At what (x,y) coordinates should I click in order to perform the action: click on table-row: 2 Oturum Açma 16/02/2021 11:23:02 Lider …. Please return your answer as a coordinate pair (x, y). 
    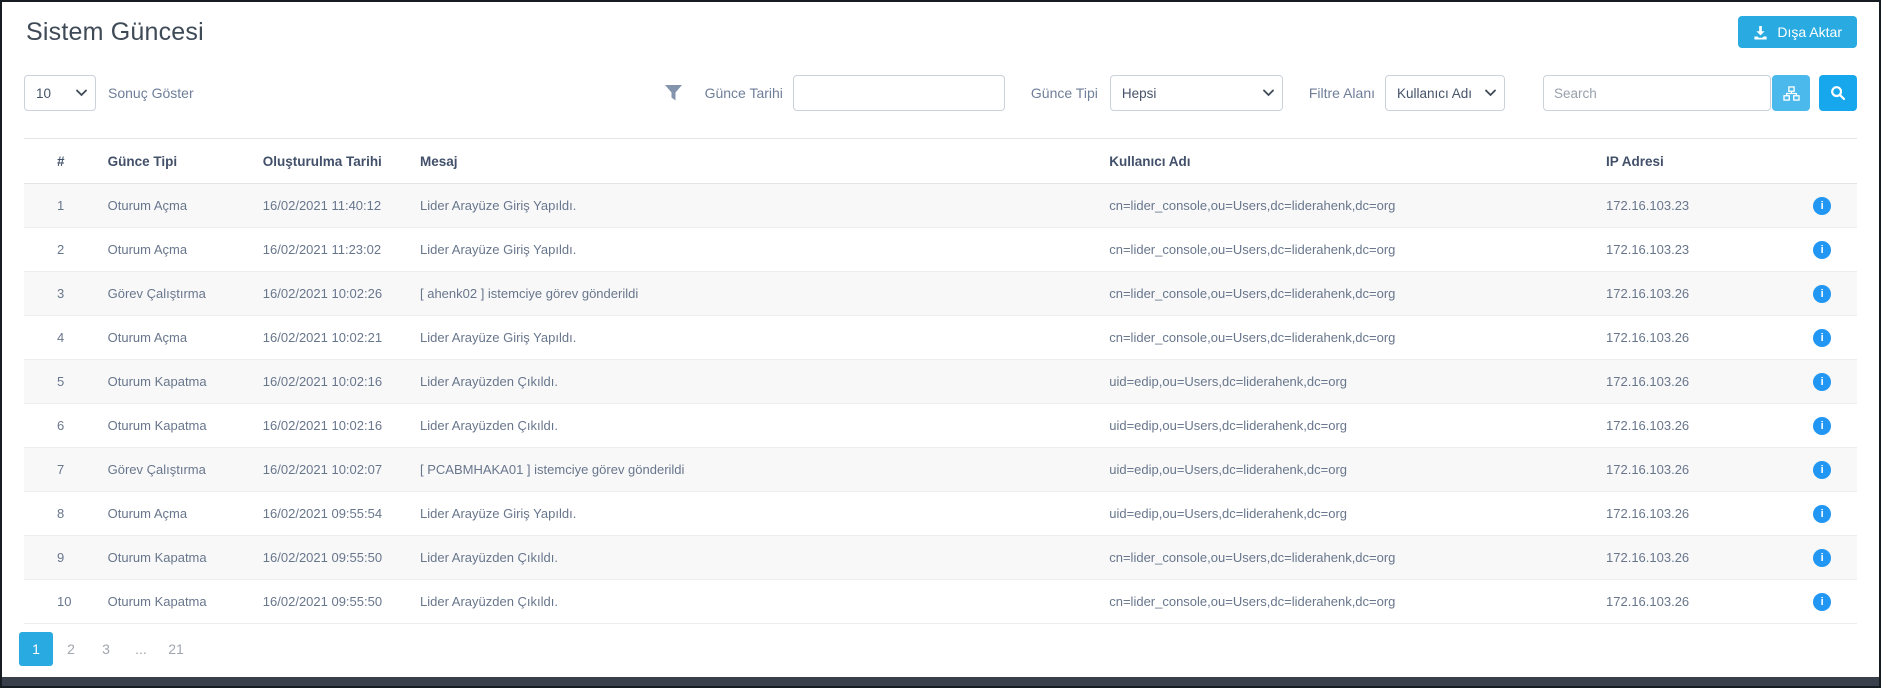
    Looking at the image, I should click on (940, 249).